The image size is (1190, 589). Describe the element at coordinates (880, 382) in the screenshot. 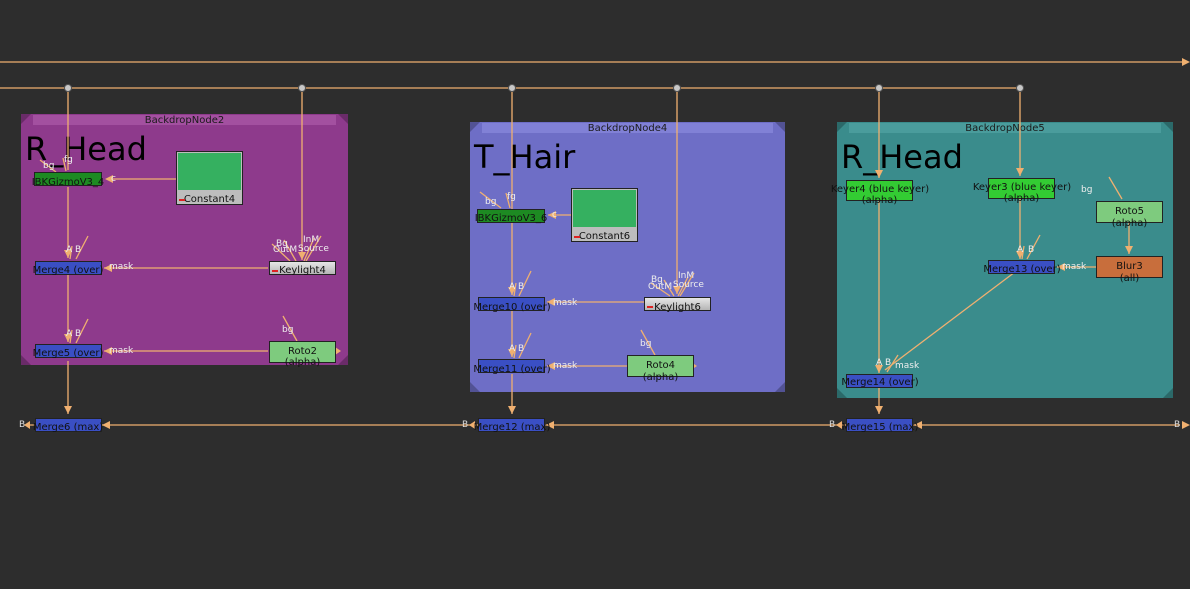

I see `node-label: Merge14 (over)` at that location.